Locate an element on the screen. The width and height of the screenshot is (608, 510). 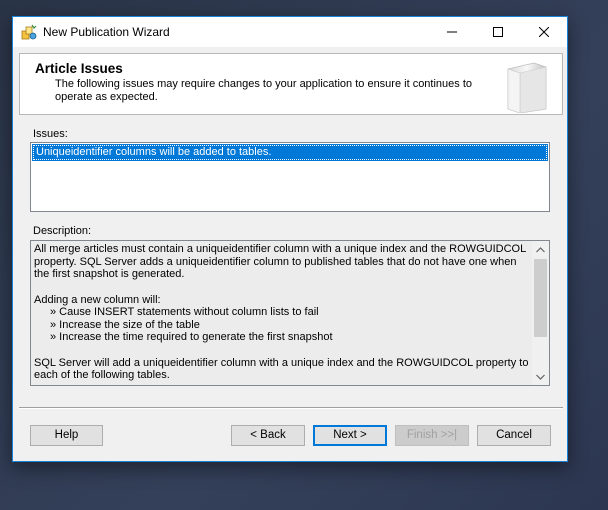
chevron-down-icon is located at coordinates (540, 377).